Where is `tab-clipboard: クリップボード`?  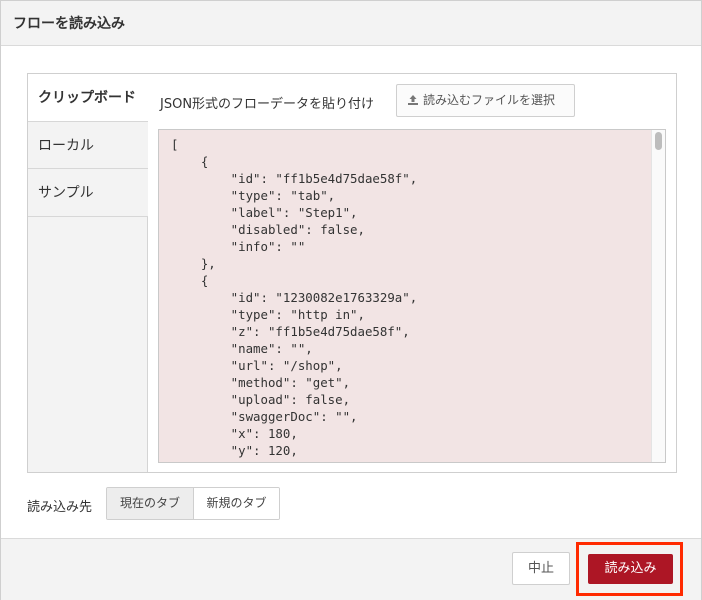
tab-clipboard: クリップボード is located at coordinates (88, 98).